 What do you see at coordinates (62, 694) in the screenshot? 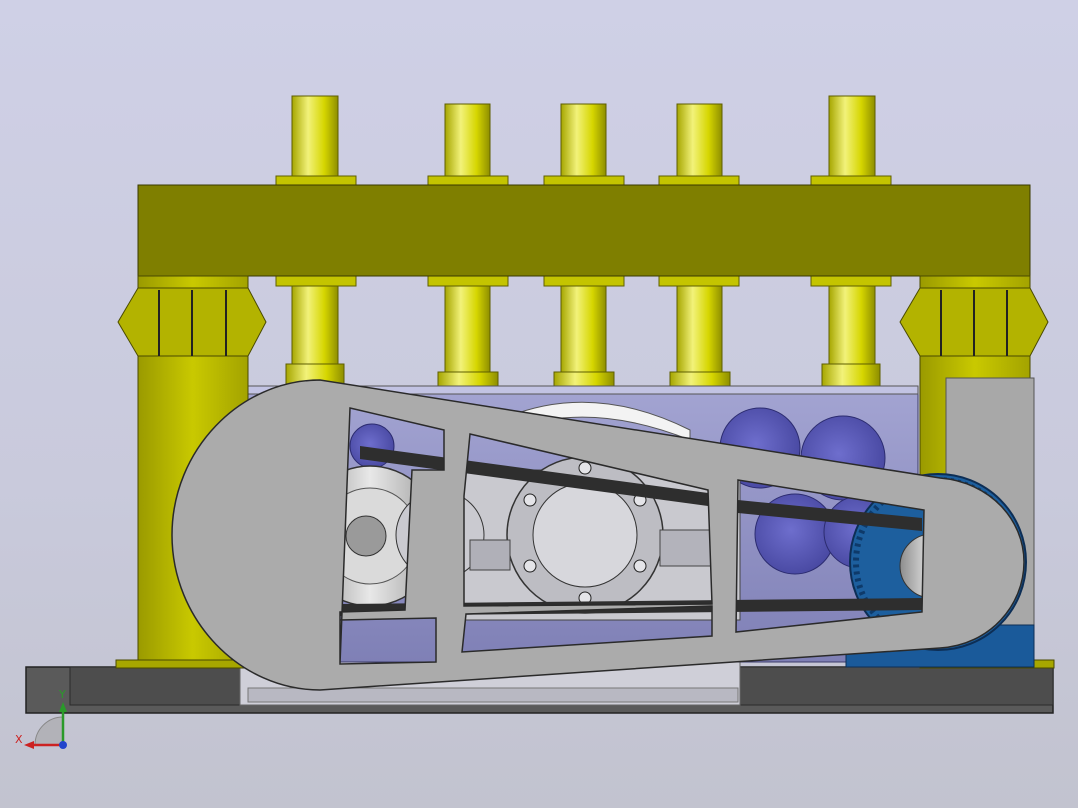
I see `triad-y-label: Y` at bounding box center [62, 694].